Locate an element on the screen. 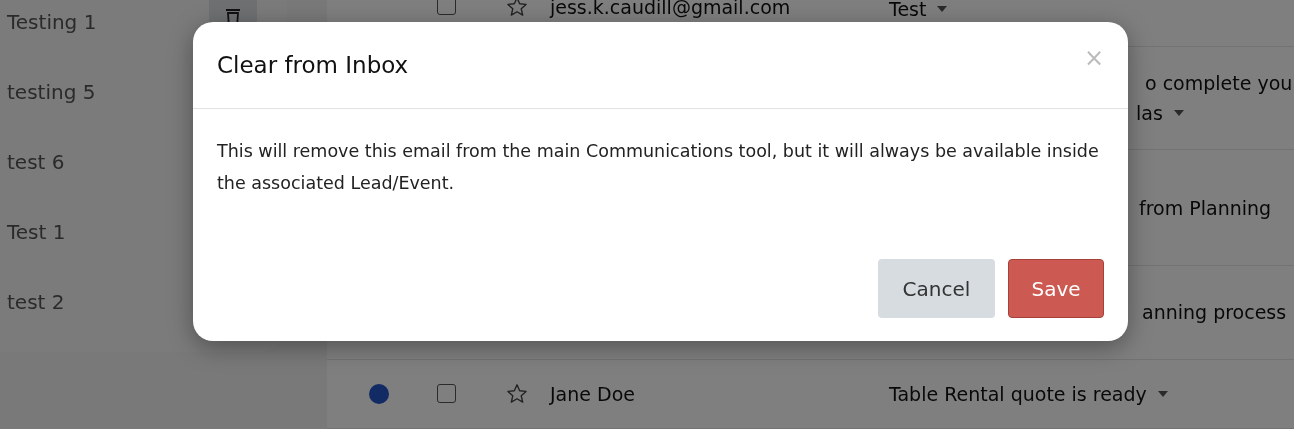 The height and width of the screenshot is (429, 1294). email-subject: Test is located at coordinates (908, 9).